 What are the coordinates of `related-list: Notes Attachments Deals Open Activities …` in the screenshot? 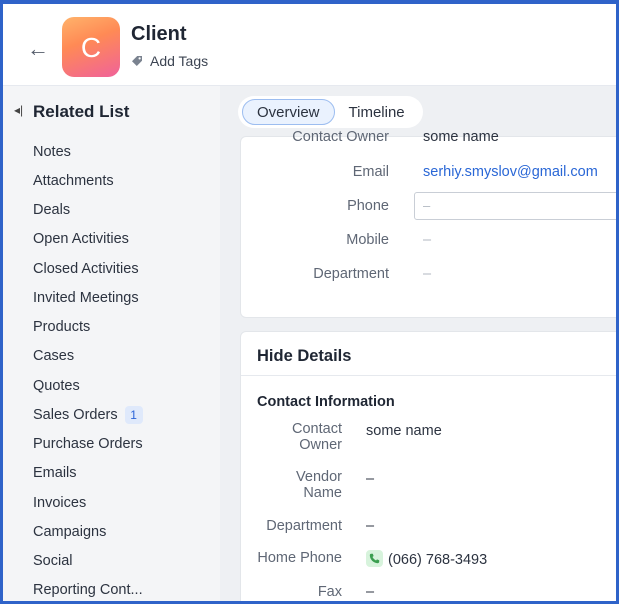 It's located at (88, 369).